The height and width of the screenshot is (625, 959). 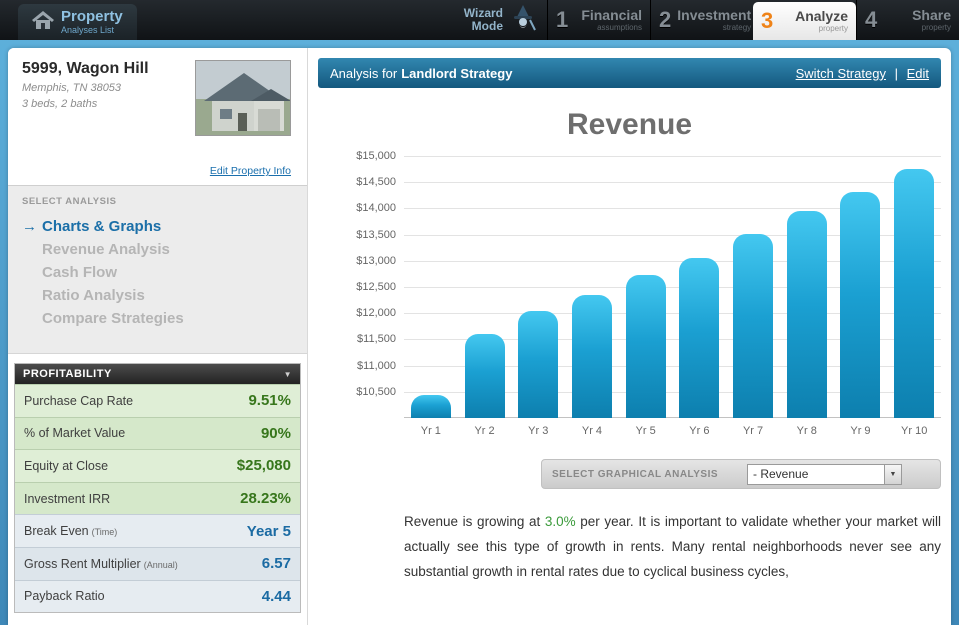 What do you see at coordinates (104, 532) in the screenshot?
I see `row-sublabel: (Time)` at bounding box center [104, 532].